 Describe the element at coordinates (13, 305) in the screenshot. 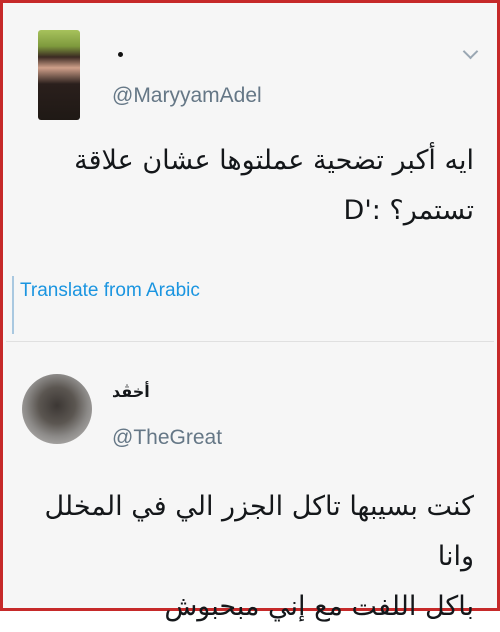

I see `translate-divider` at that location.